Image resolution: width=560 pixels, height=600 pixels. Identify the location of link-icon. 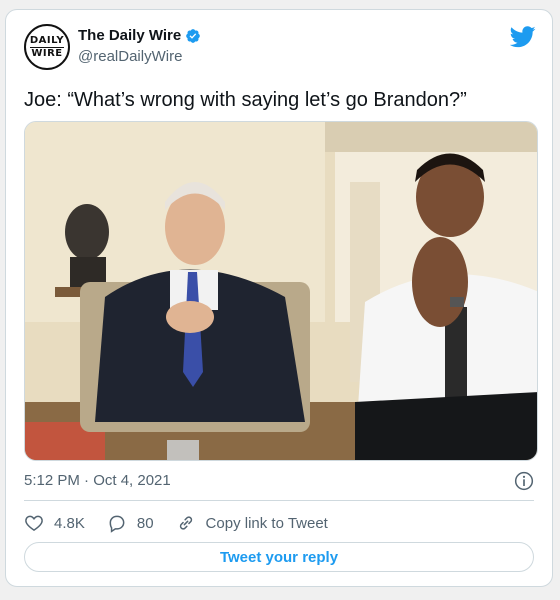
(185, 523).